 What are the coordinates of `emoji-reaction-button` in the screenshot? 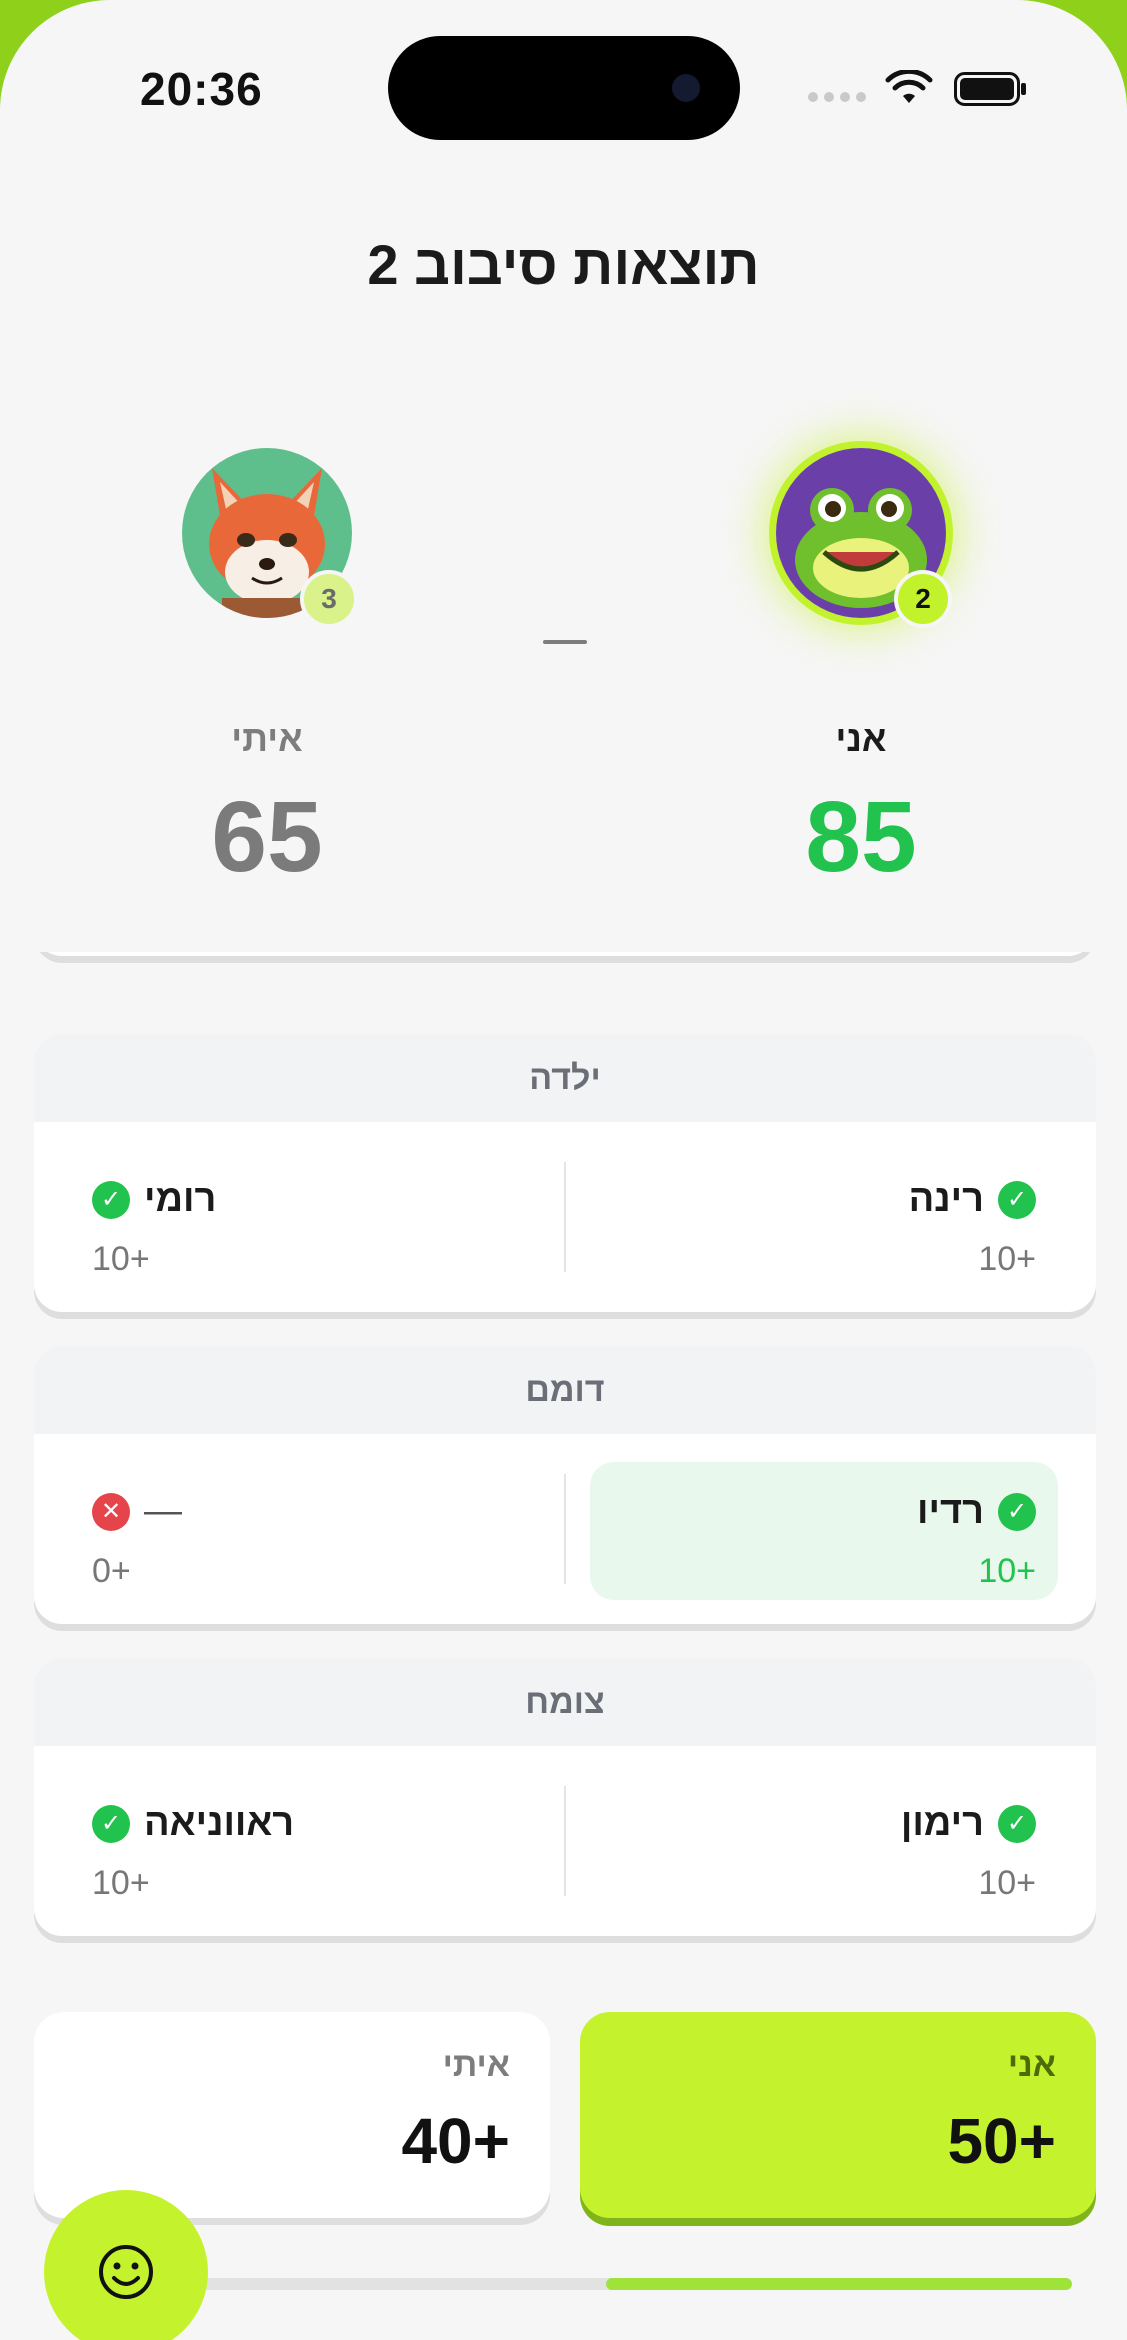 It's located at (126, 2265).